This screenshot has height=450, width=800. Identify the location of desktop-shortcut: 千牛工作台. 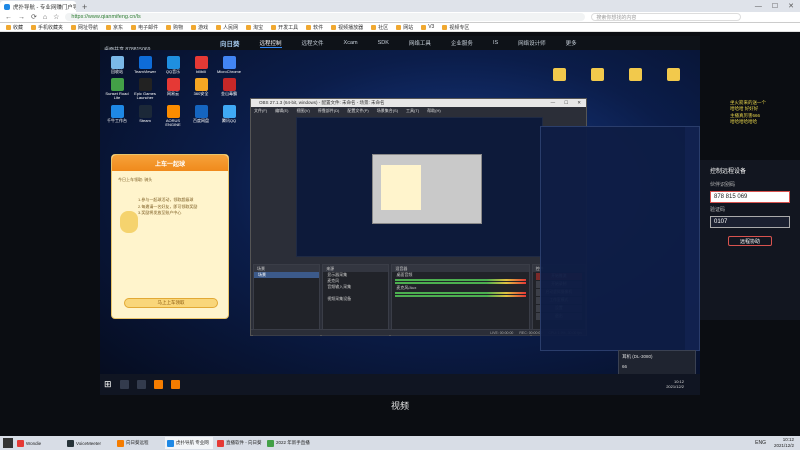
(117, 115).